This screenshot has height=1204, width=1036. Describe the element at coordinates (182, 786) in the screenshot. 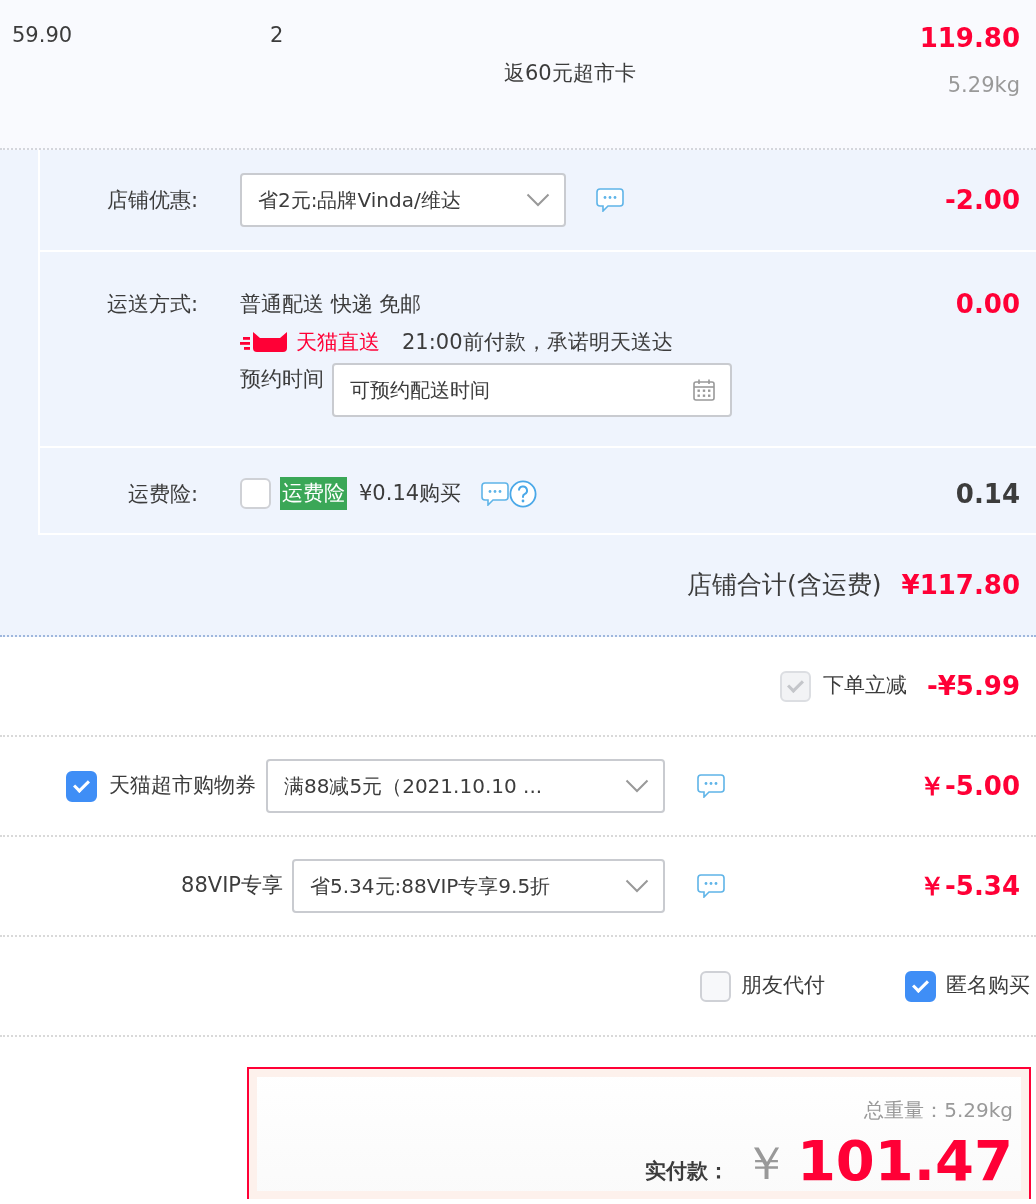

I see `discount-label: 天猫超市购物券` at that location.